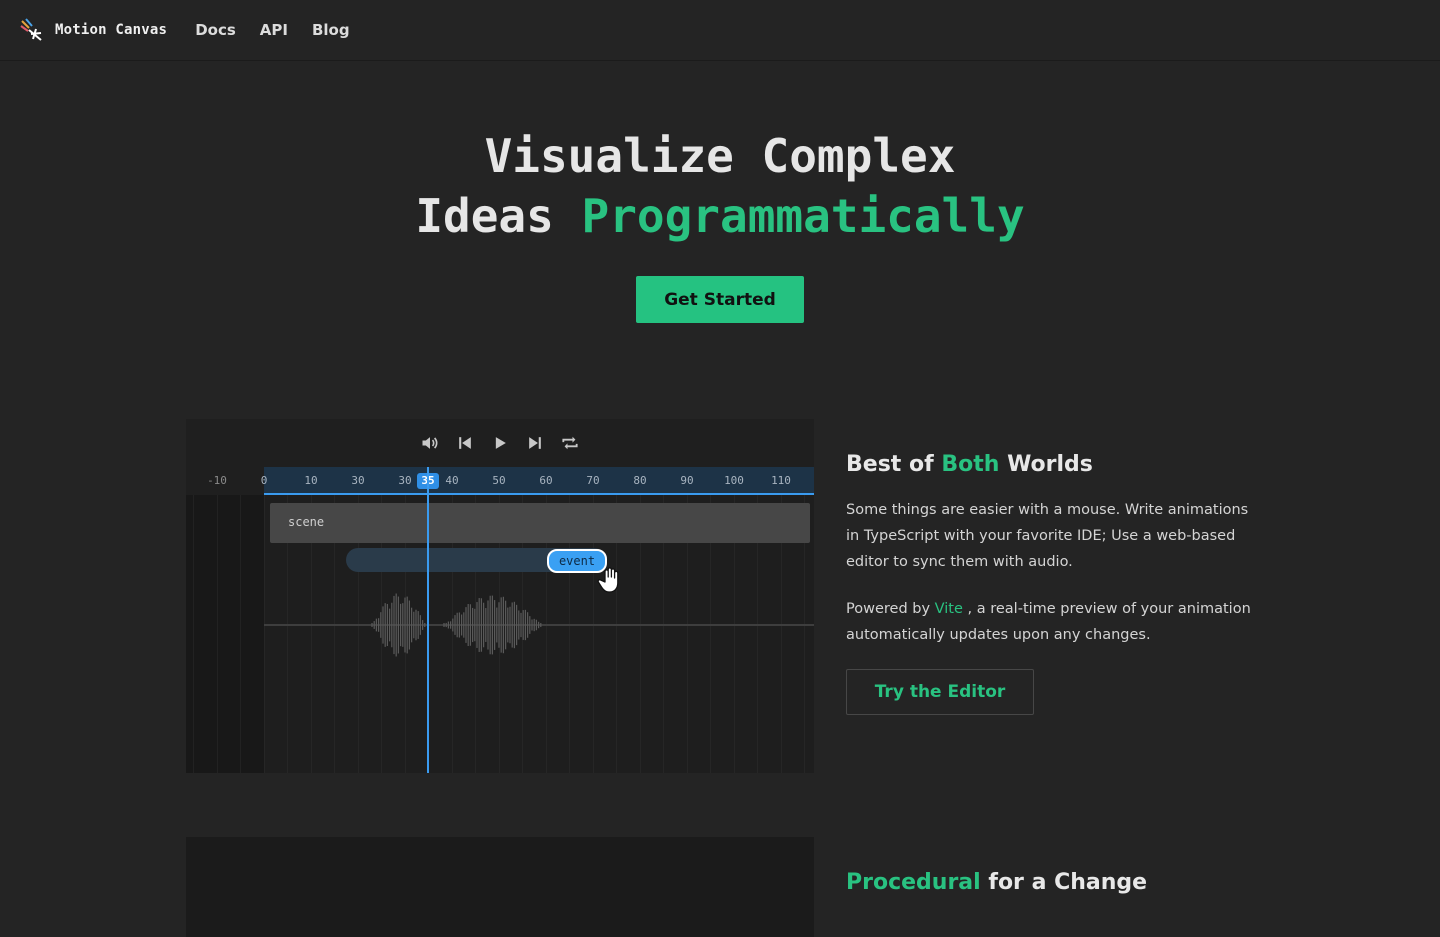  I want to click on skip-forward-button, so click(535, 443).